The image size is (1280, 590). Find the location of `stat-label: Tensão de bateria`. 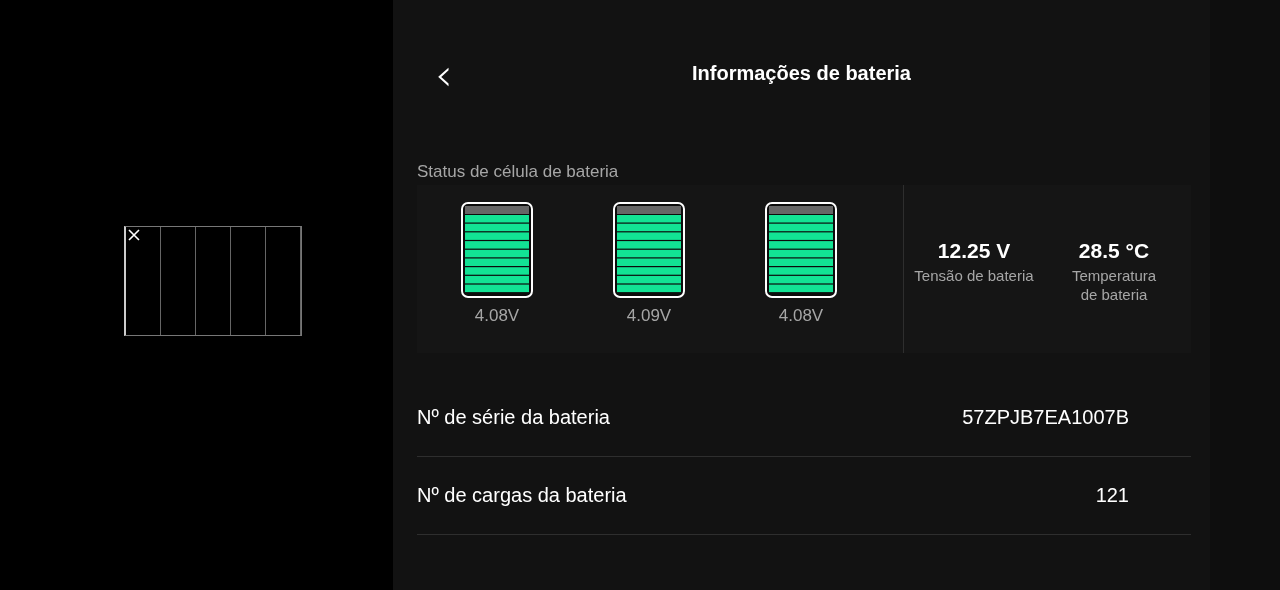

stat-label: Tensão de bateria is located at coordinates (974, 275).